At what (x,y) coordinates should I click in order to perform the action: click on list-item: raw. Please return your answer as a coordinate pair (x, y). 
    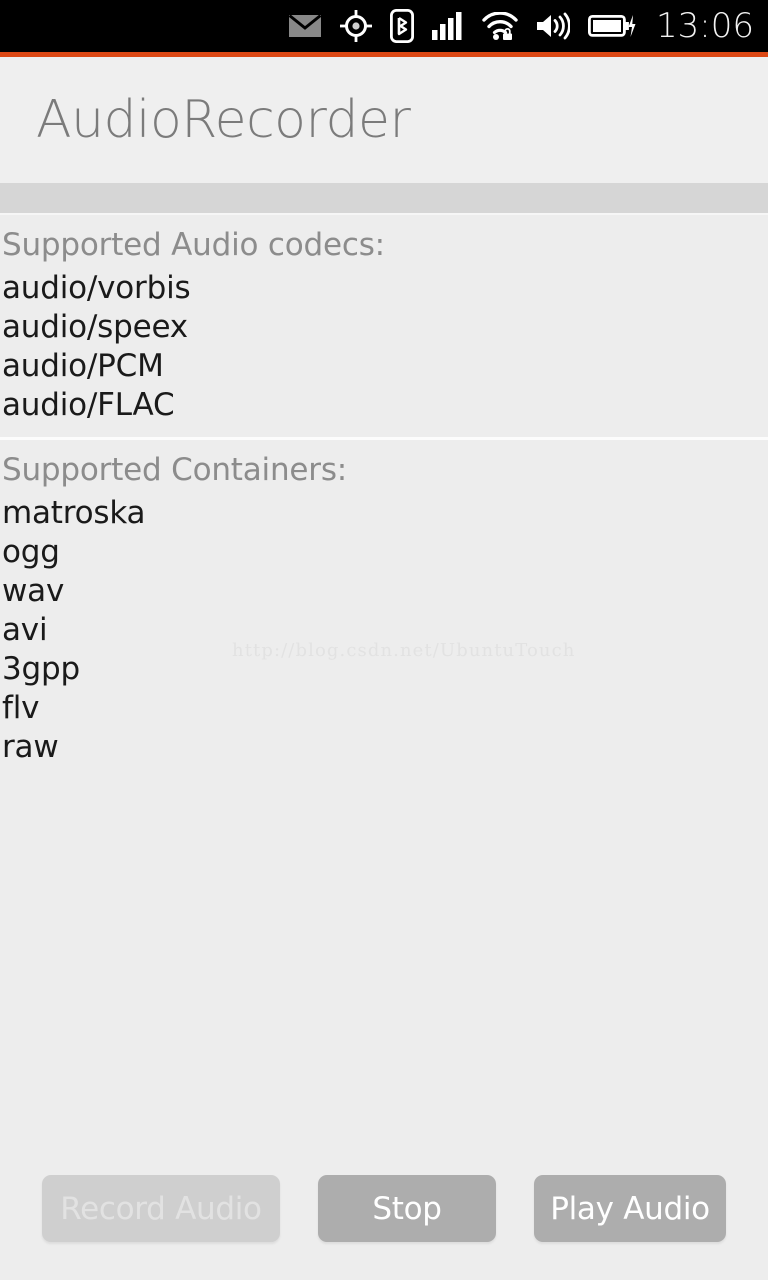
    Looking at the image, I should click on (30, 747).